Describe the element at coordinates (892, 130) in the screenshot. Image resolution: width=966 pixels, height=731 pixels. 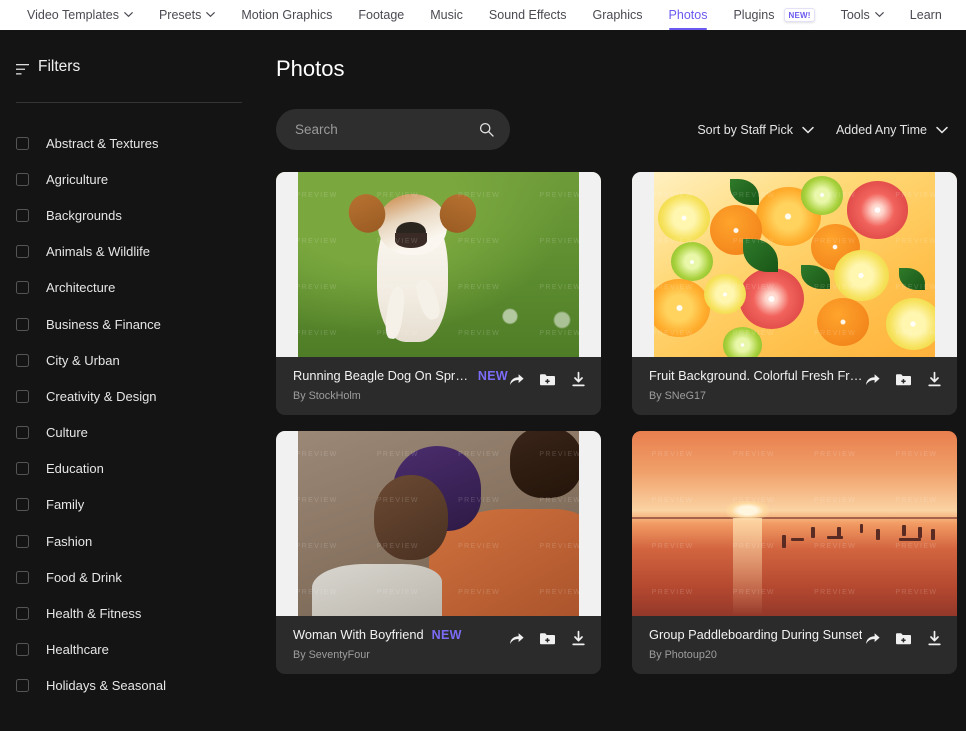
I see `added-date-dropdown: Added Any Time` at that location.